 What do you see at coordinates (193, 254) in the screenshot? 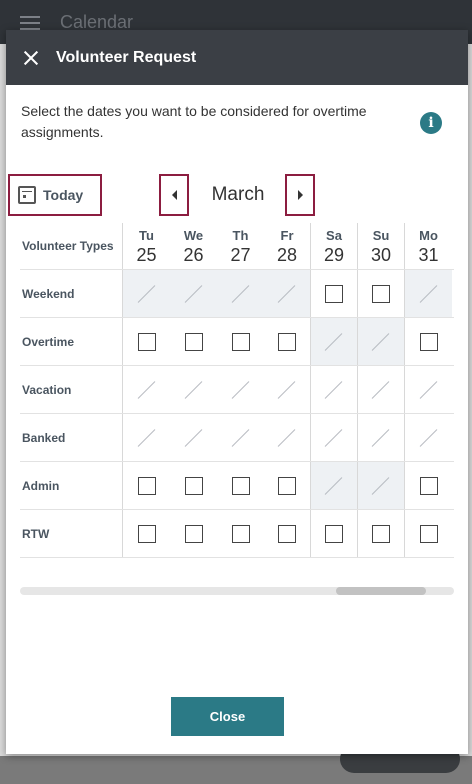
I see `day-number: 26` at bounding box center [193, 254].